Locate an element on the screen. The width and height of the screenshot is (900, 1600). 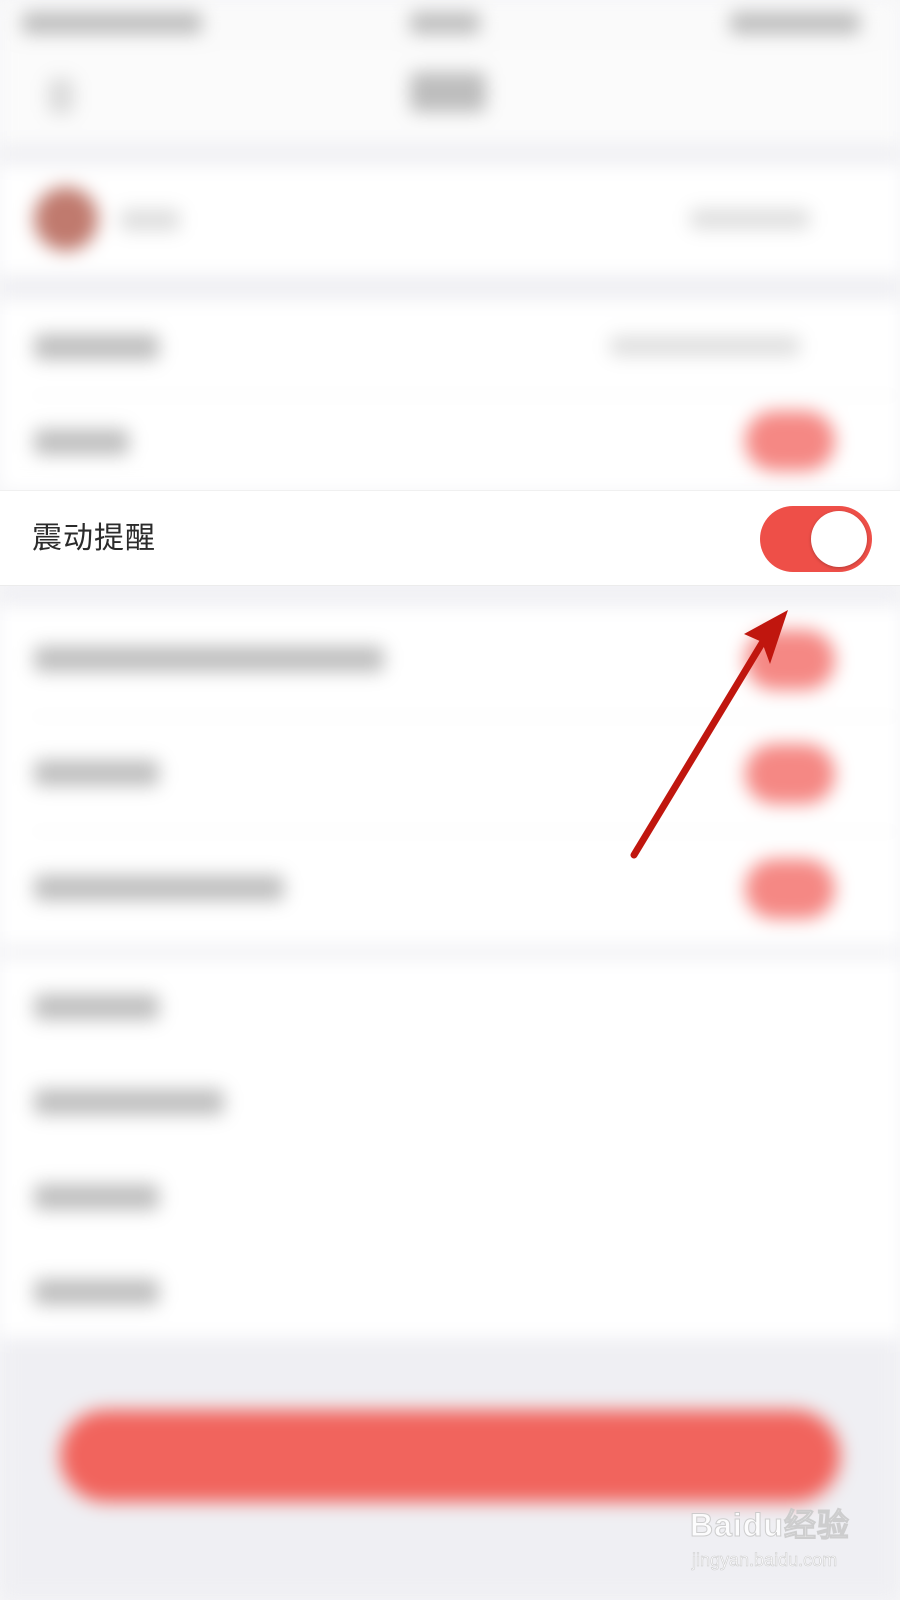
watermark-title: Baidu经验 is located at coordinates (770, 1525).